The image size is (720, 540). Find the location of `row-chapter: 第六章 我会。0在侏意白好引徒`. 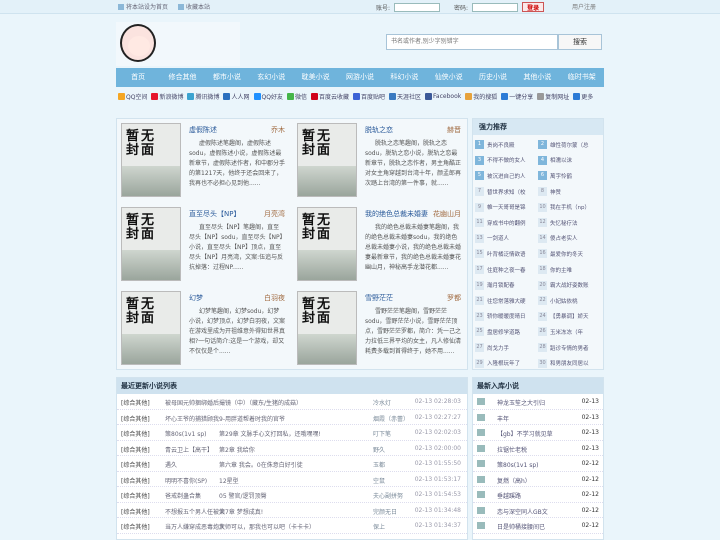

row-chapter: 第六章 我会。0在侏意白好引徒 is located at coordinates (261, 464).